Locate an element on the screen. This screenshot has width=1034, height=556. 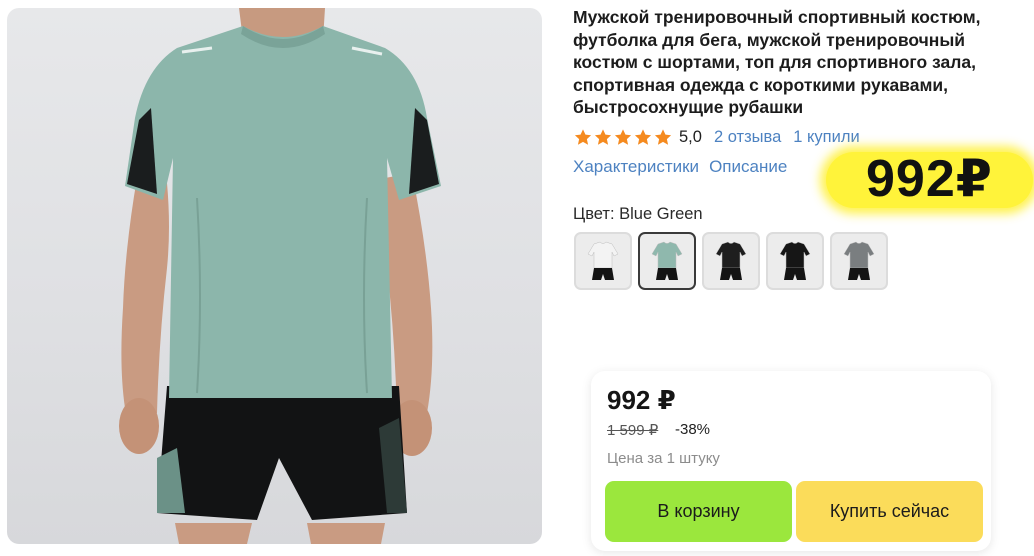
color-swatch-black is located at coordinates (731, 261).